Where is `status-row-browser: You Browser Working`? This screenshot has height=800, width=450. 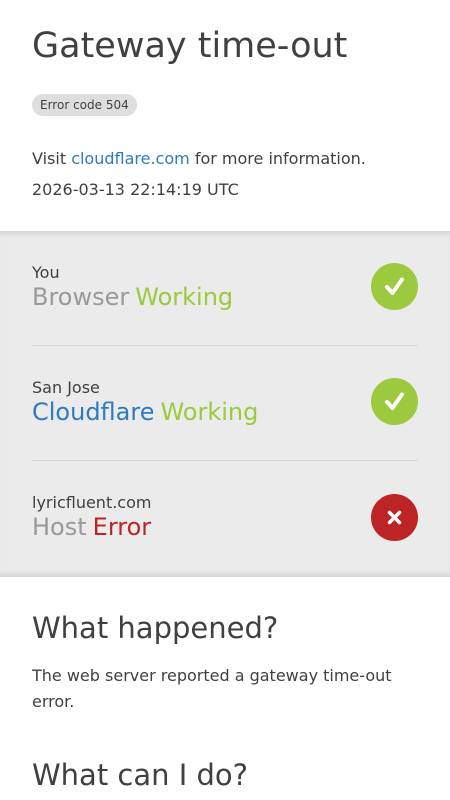 status-row-browser: You Browser Working is located at coordinates (225, 288).